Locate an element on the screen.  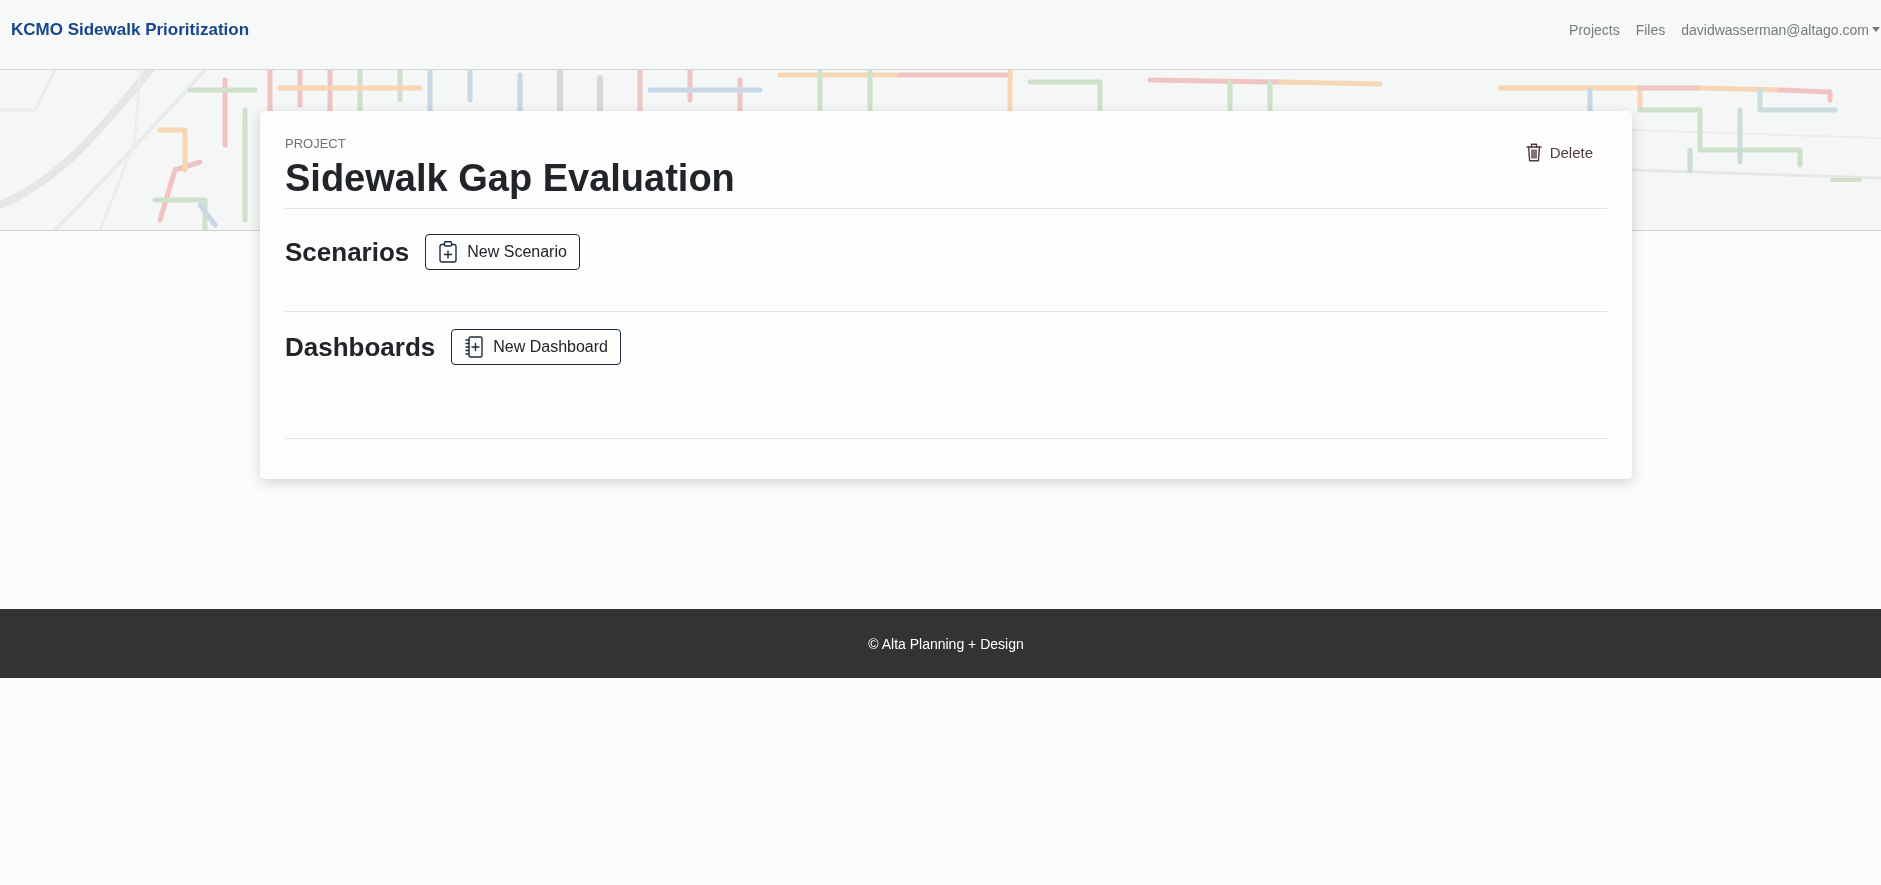
copyright-text: © Alta Planning + Design is located at coordinates (946, 643).